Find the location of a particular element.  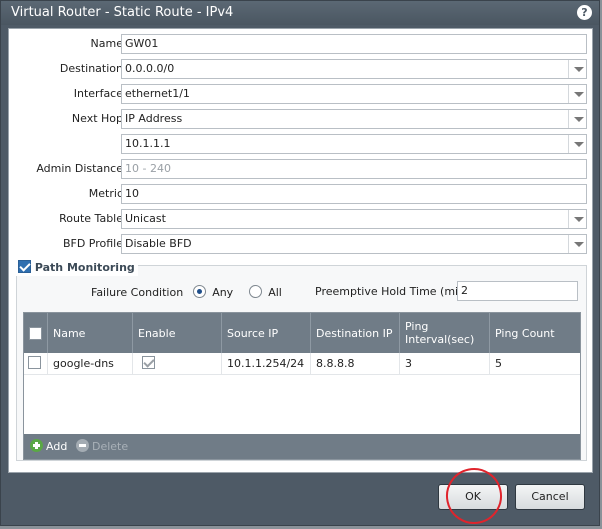

dialog-titlebar: Virtual Router - Static Route - IPv4 ? is located at coordinates (300, 13).